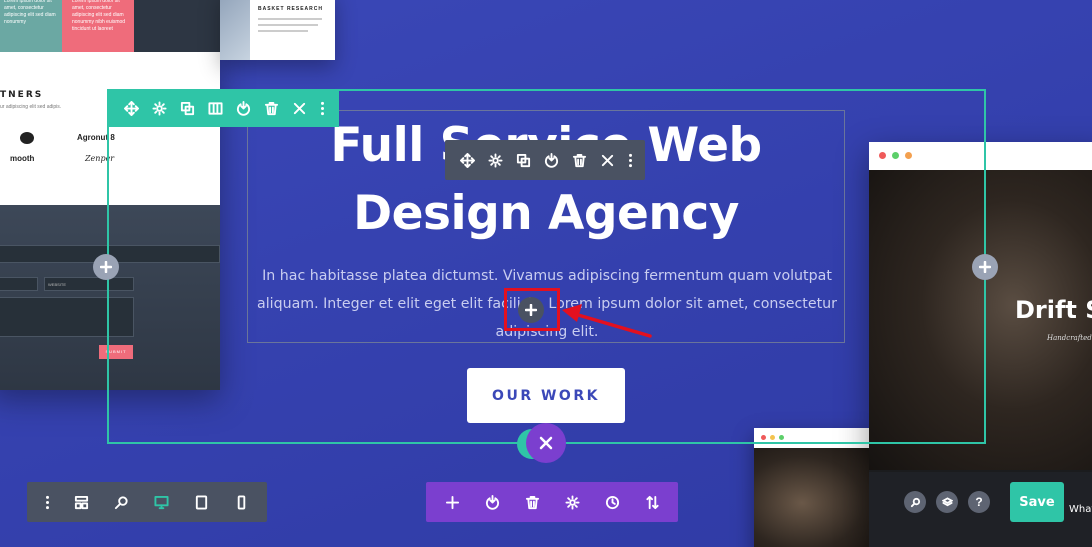  Describe the element at coordinates (1069, 338) in the screenshot. I see `mockup-hero-subtitle: Handcrafted W` at that location.